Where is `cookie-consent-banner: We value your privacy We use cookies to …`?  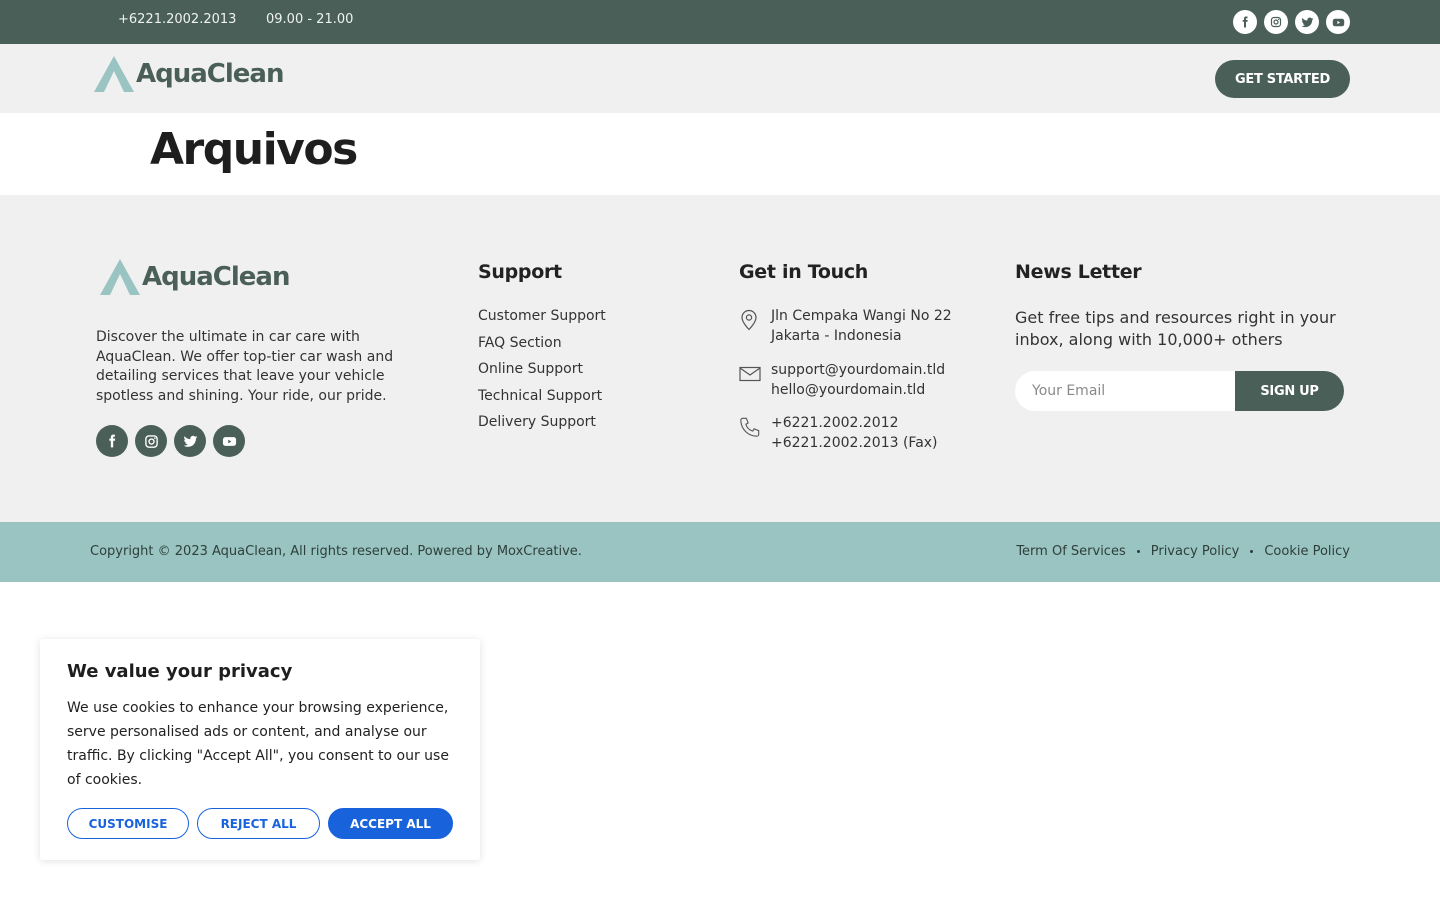
cookie-consent-banner: We value your privacy We use cookies to … is located at coordinates (260, 749).